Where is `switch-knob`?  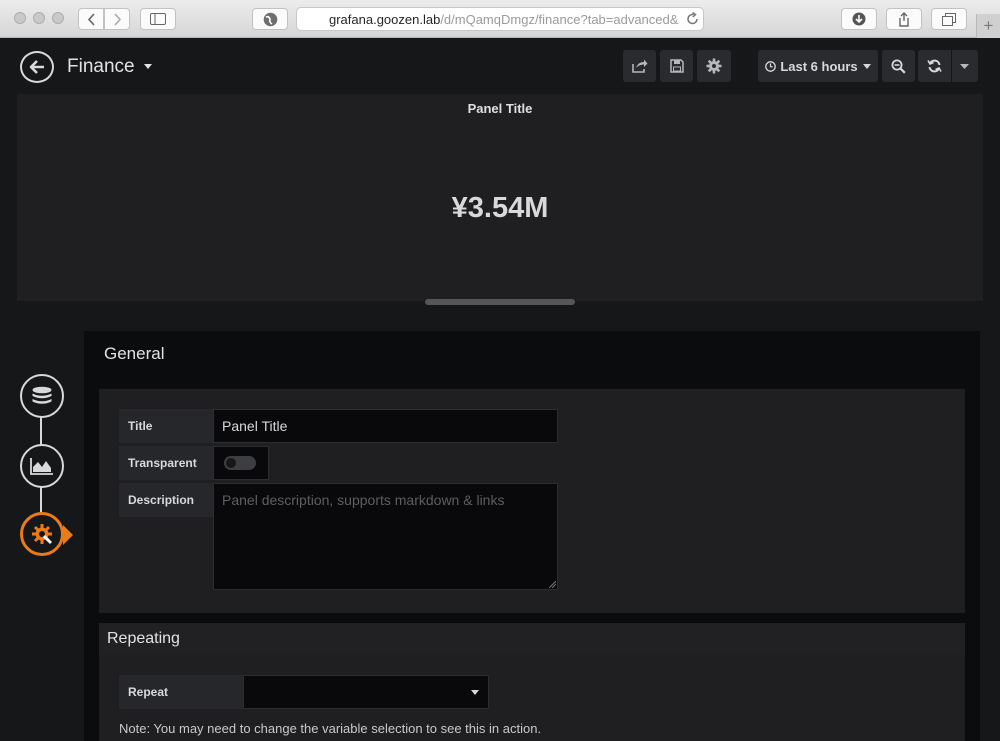 switch-knob is located at coordinates (231, 463).